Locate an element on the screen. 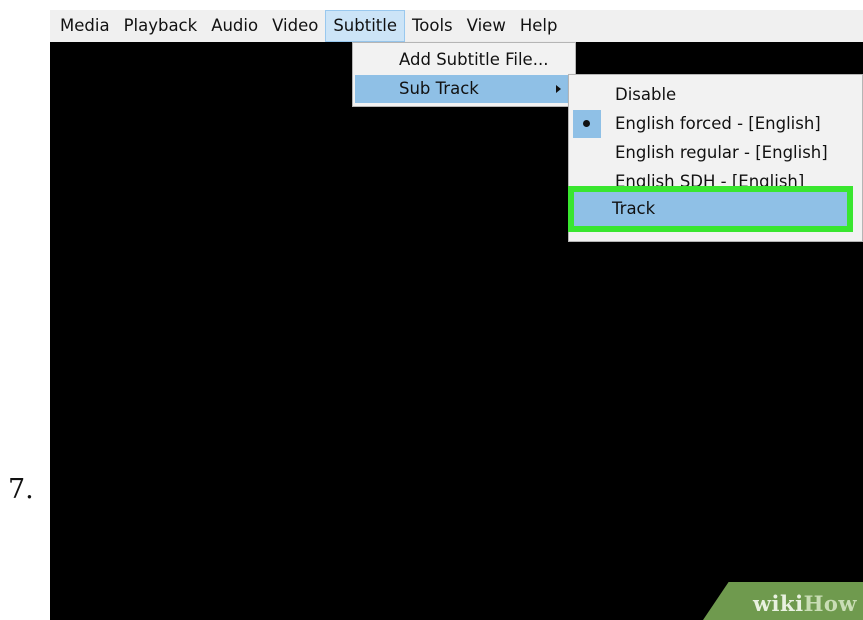  watermark-wiki: wiki is located at coordinates (778, 603).